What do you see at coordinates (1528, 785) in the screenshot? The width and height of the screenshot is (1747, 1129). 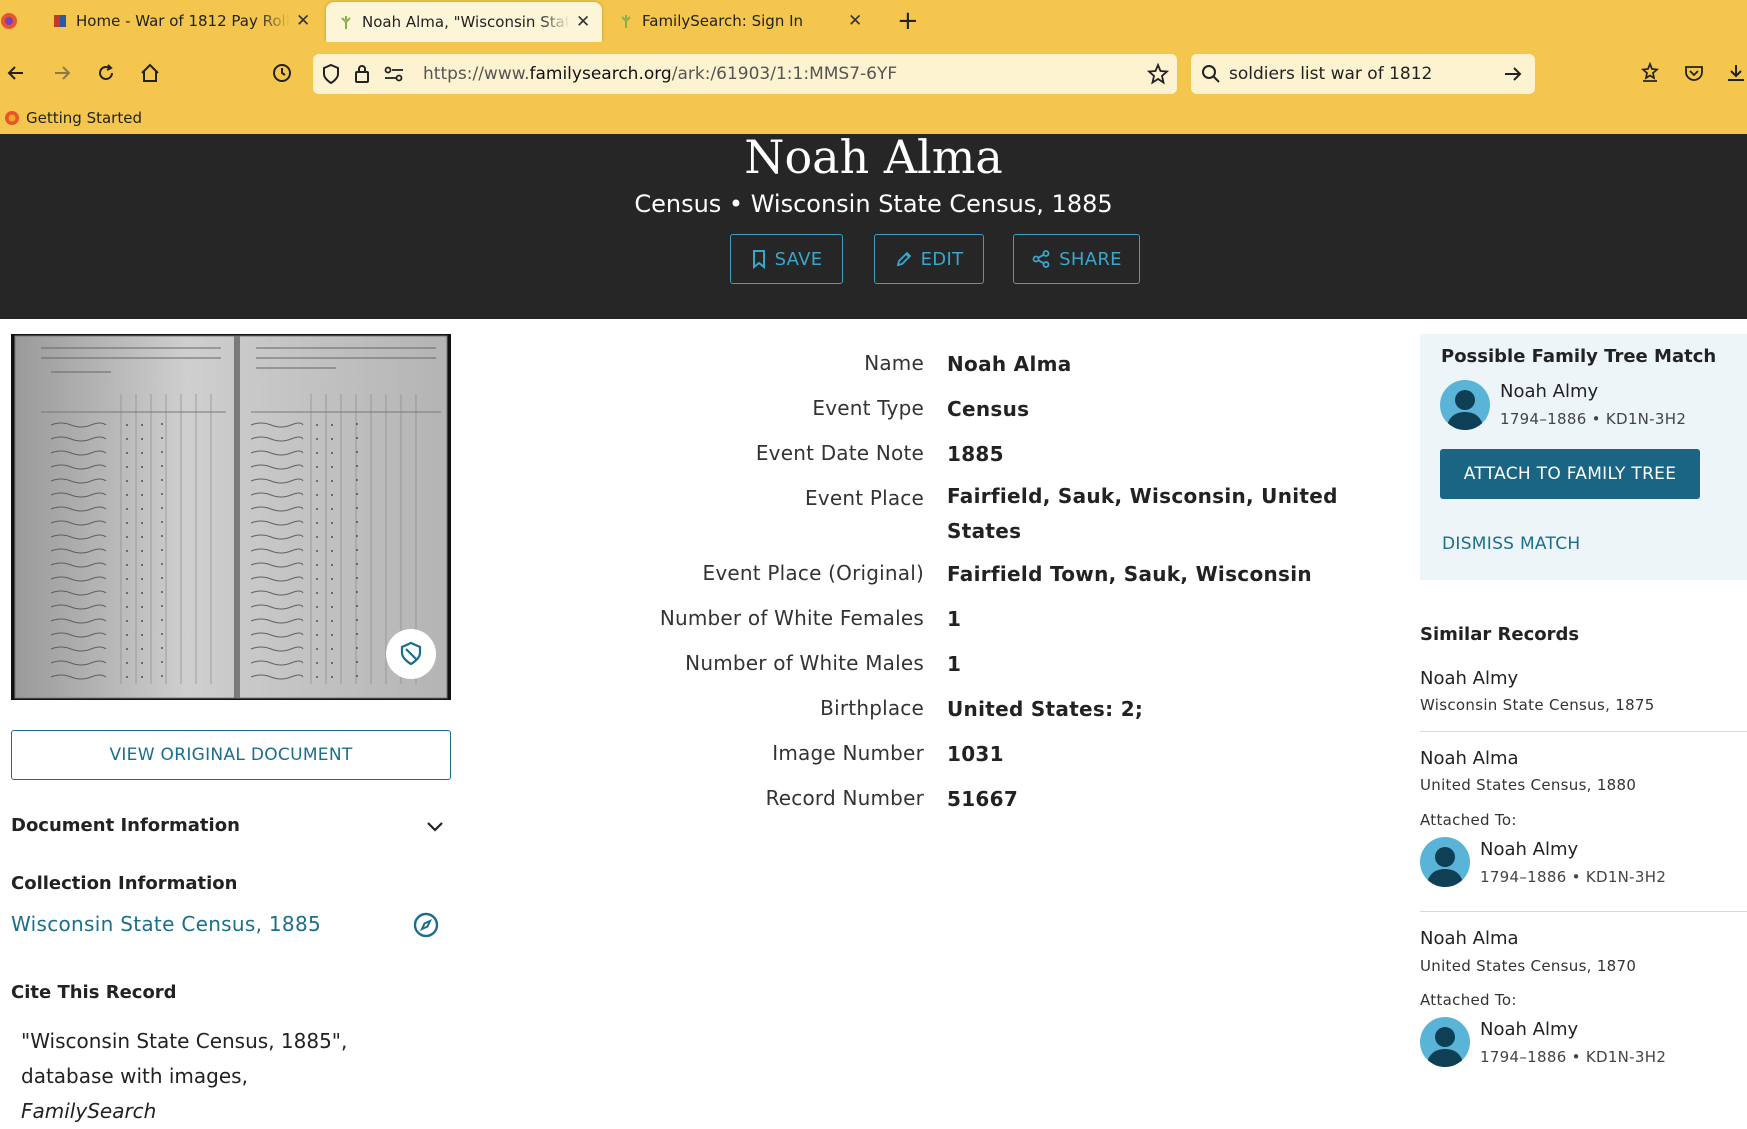 I see `similar-record-collection: United States Census, 1880` at bounding box center [1528, 785].